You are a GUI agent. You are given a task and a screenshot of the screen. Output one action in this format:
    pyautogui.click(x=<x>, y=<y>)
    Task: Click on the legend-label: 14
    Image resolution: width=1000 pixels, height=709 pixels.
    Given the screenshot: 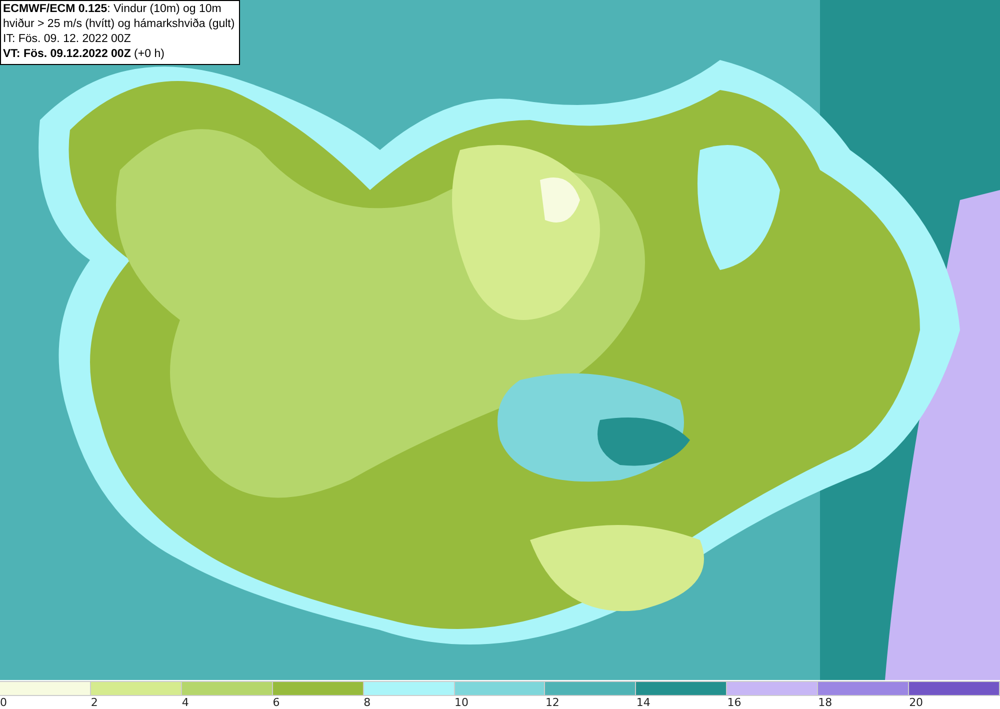 What is the action you would take?
    pyautogui.click(x=643, y=702)
    